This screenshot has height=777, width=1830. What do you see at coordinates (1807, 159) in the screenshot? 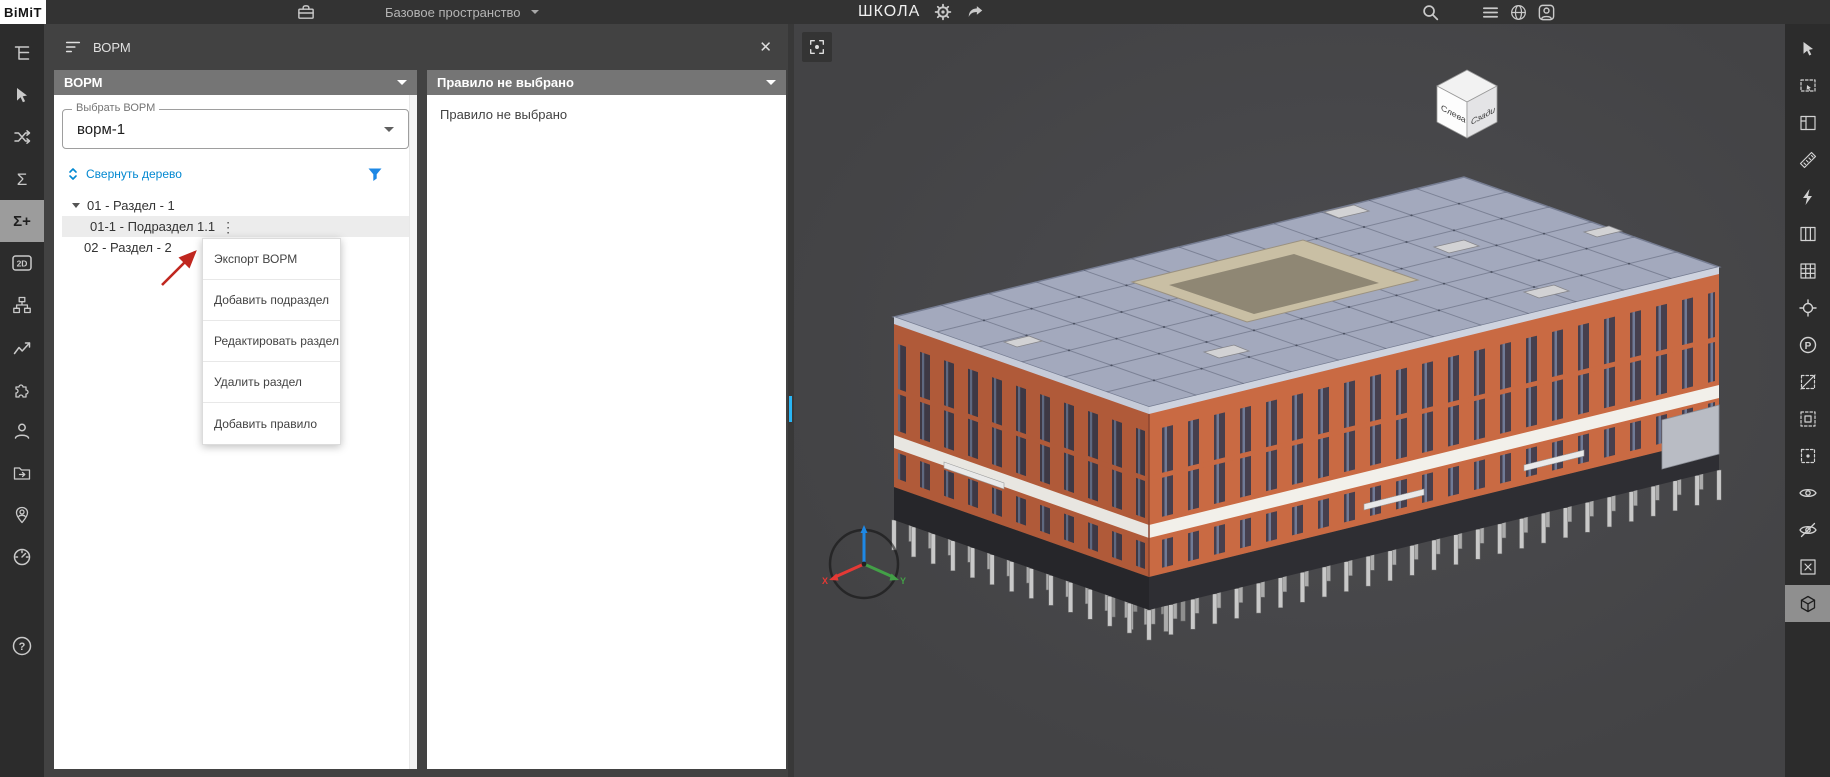
I see `measure-button` at bounding box center [1807, 159].